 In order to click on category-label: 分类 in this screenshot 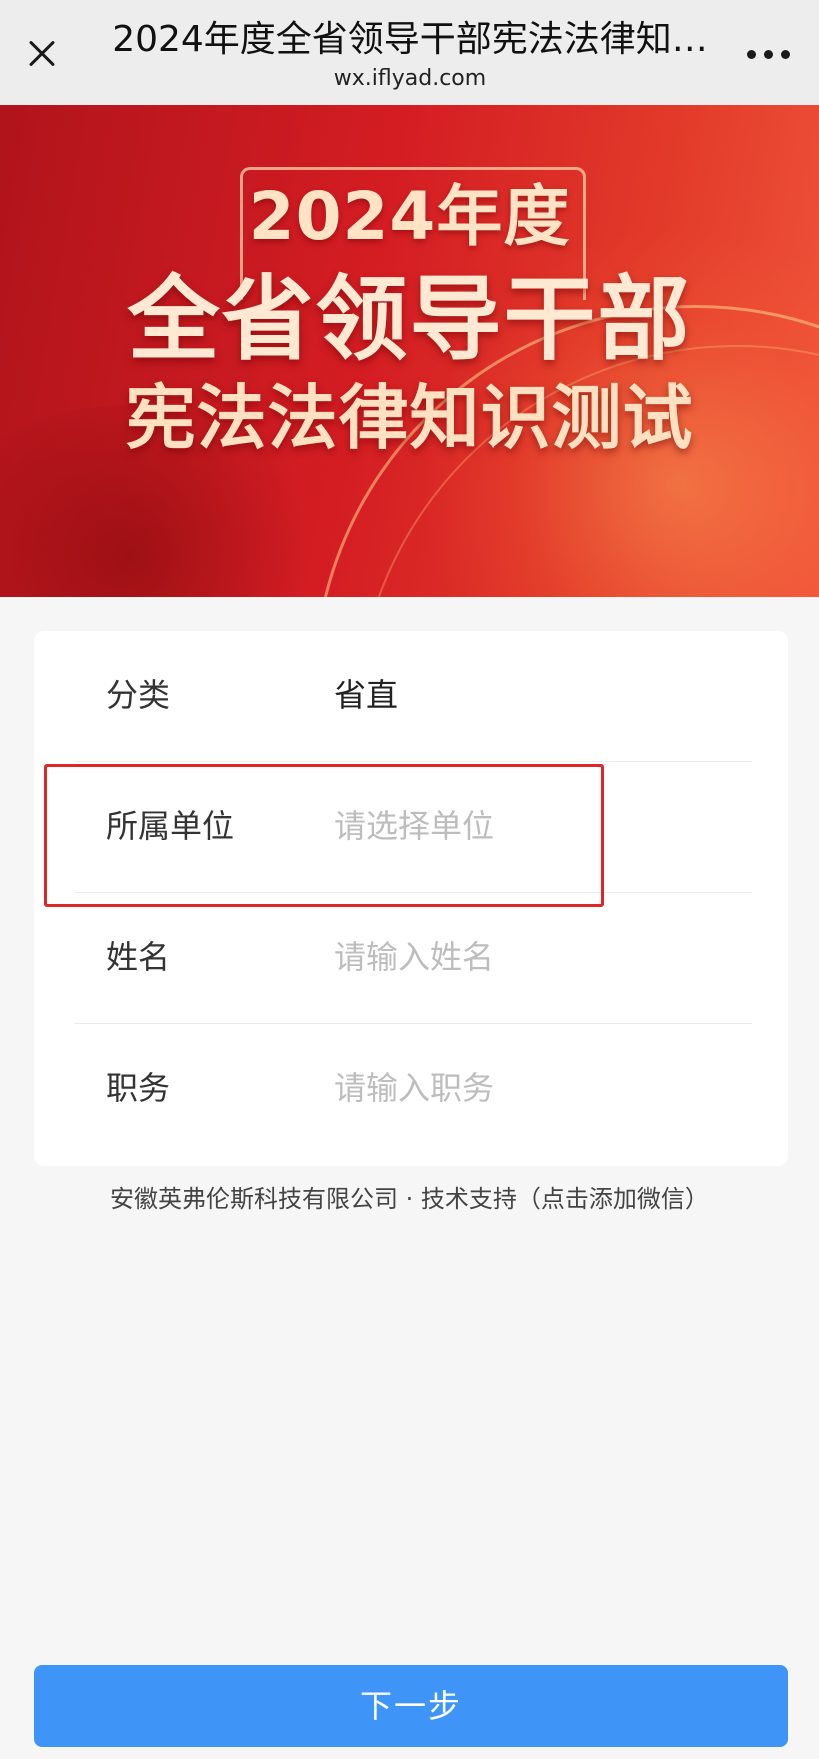, I will do `click(138, 695)`.